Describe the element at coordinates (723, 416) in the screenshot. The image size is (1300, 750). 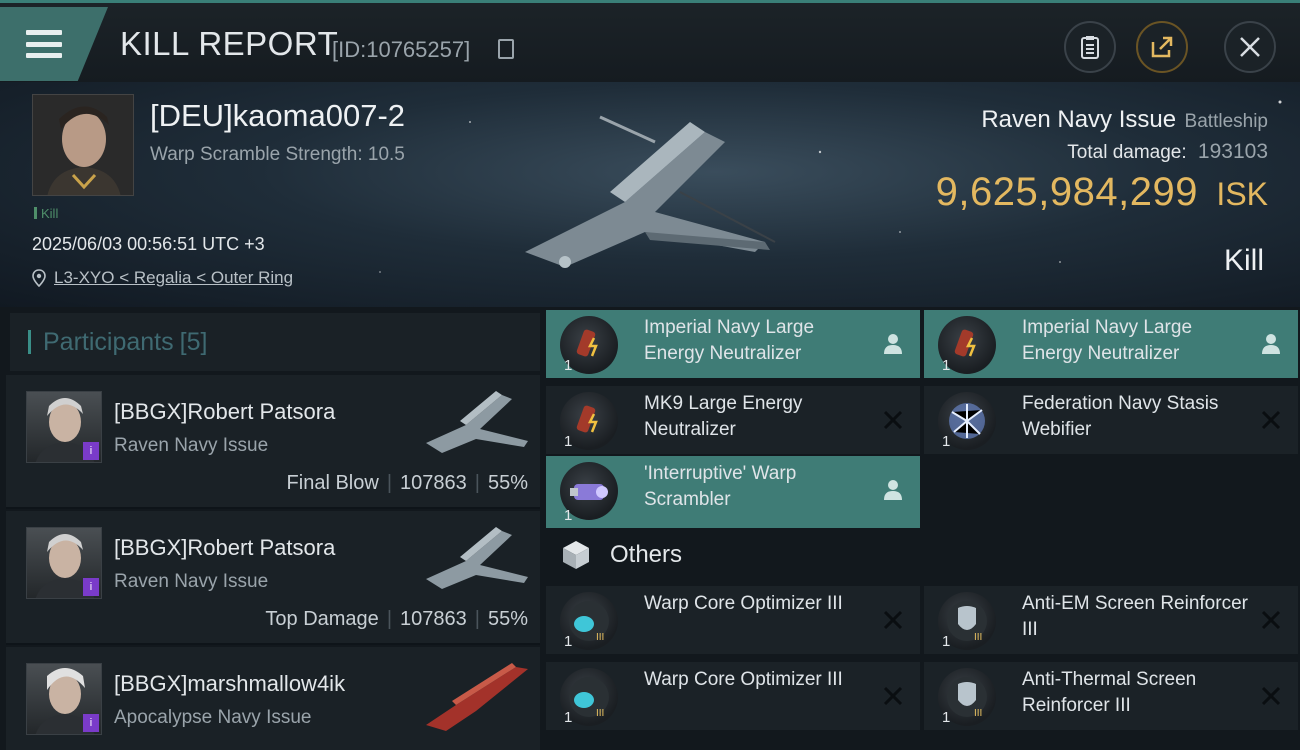
I see `module-label: MK9 Large Energy Neutralizer` at that location.